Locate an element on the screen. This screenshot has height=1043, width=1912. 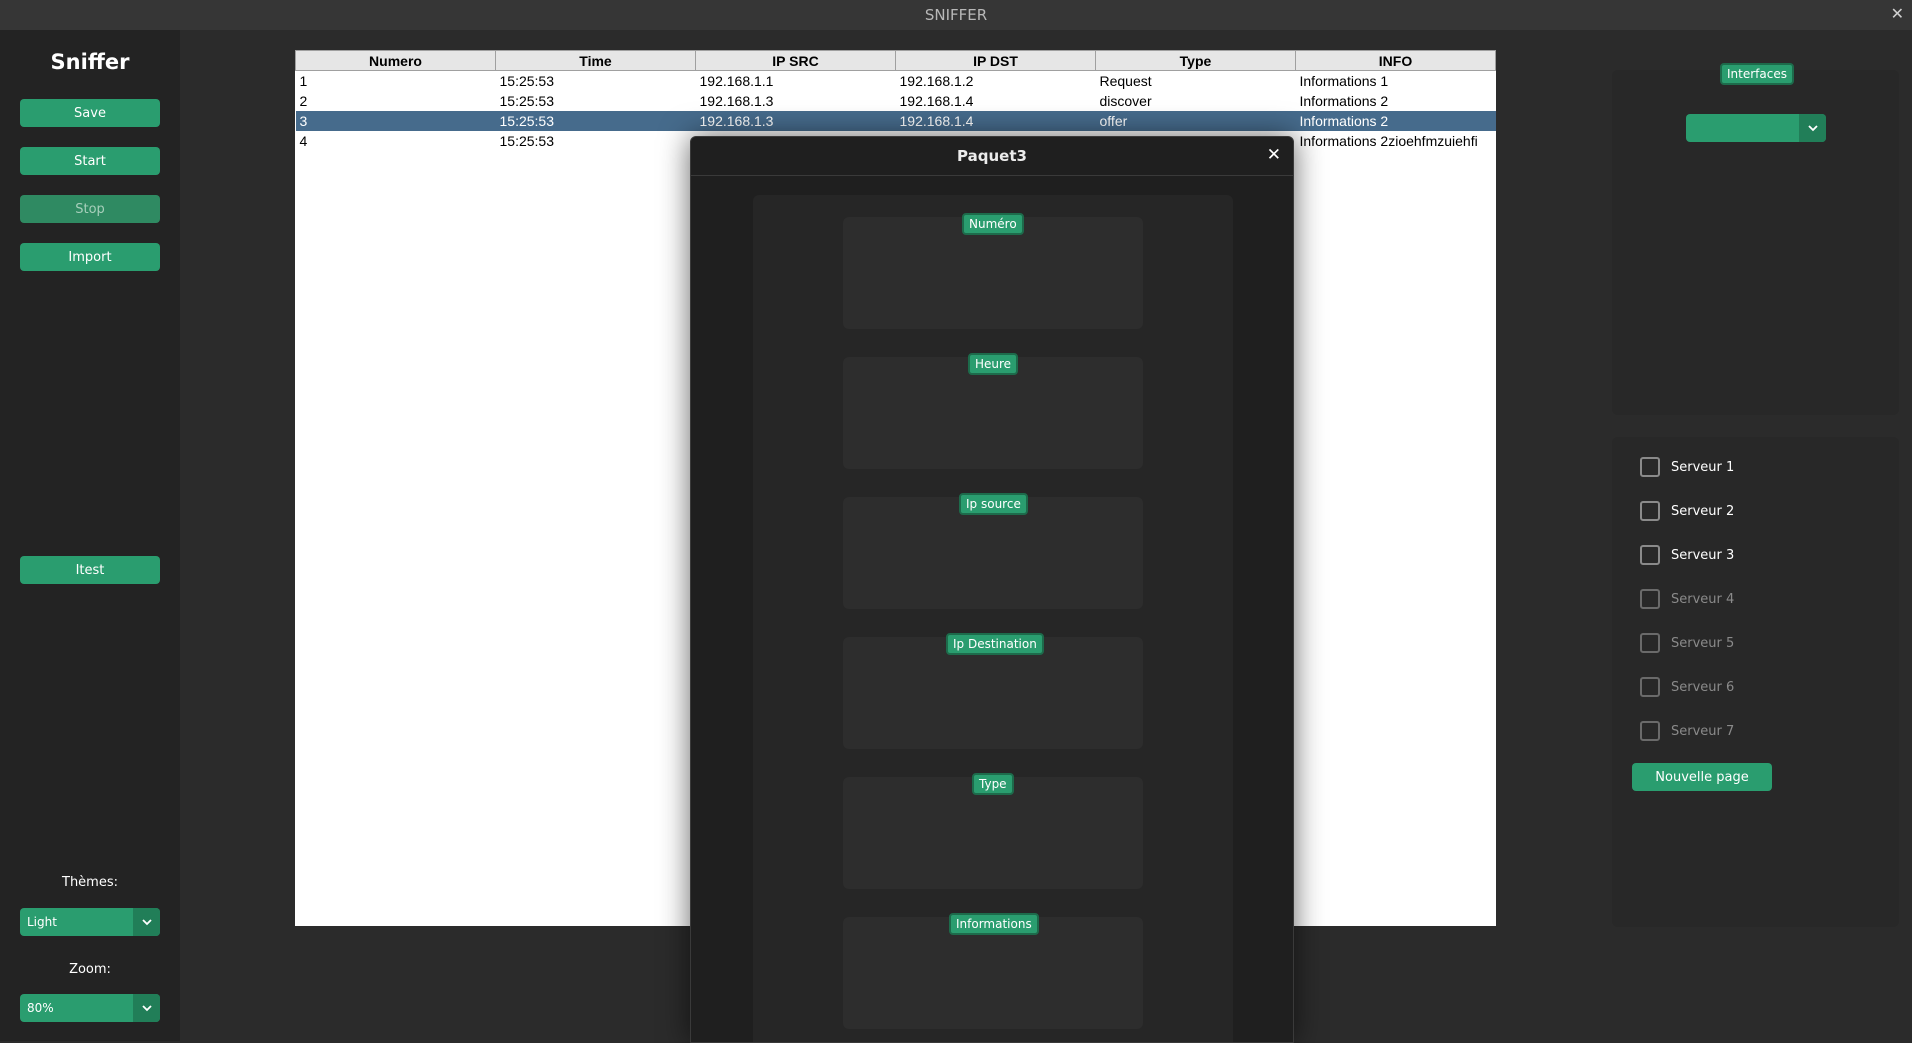
zoom-label: Zoom: is located at coordinates (90, 969).